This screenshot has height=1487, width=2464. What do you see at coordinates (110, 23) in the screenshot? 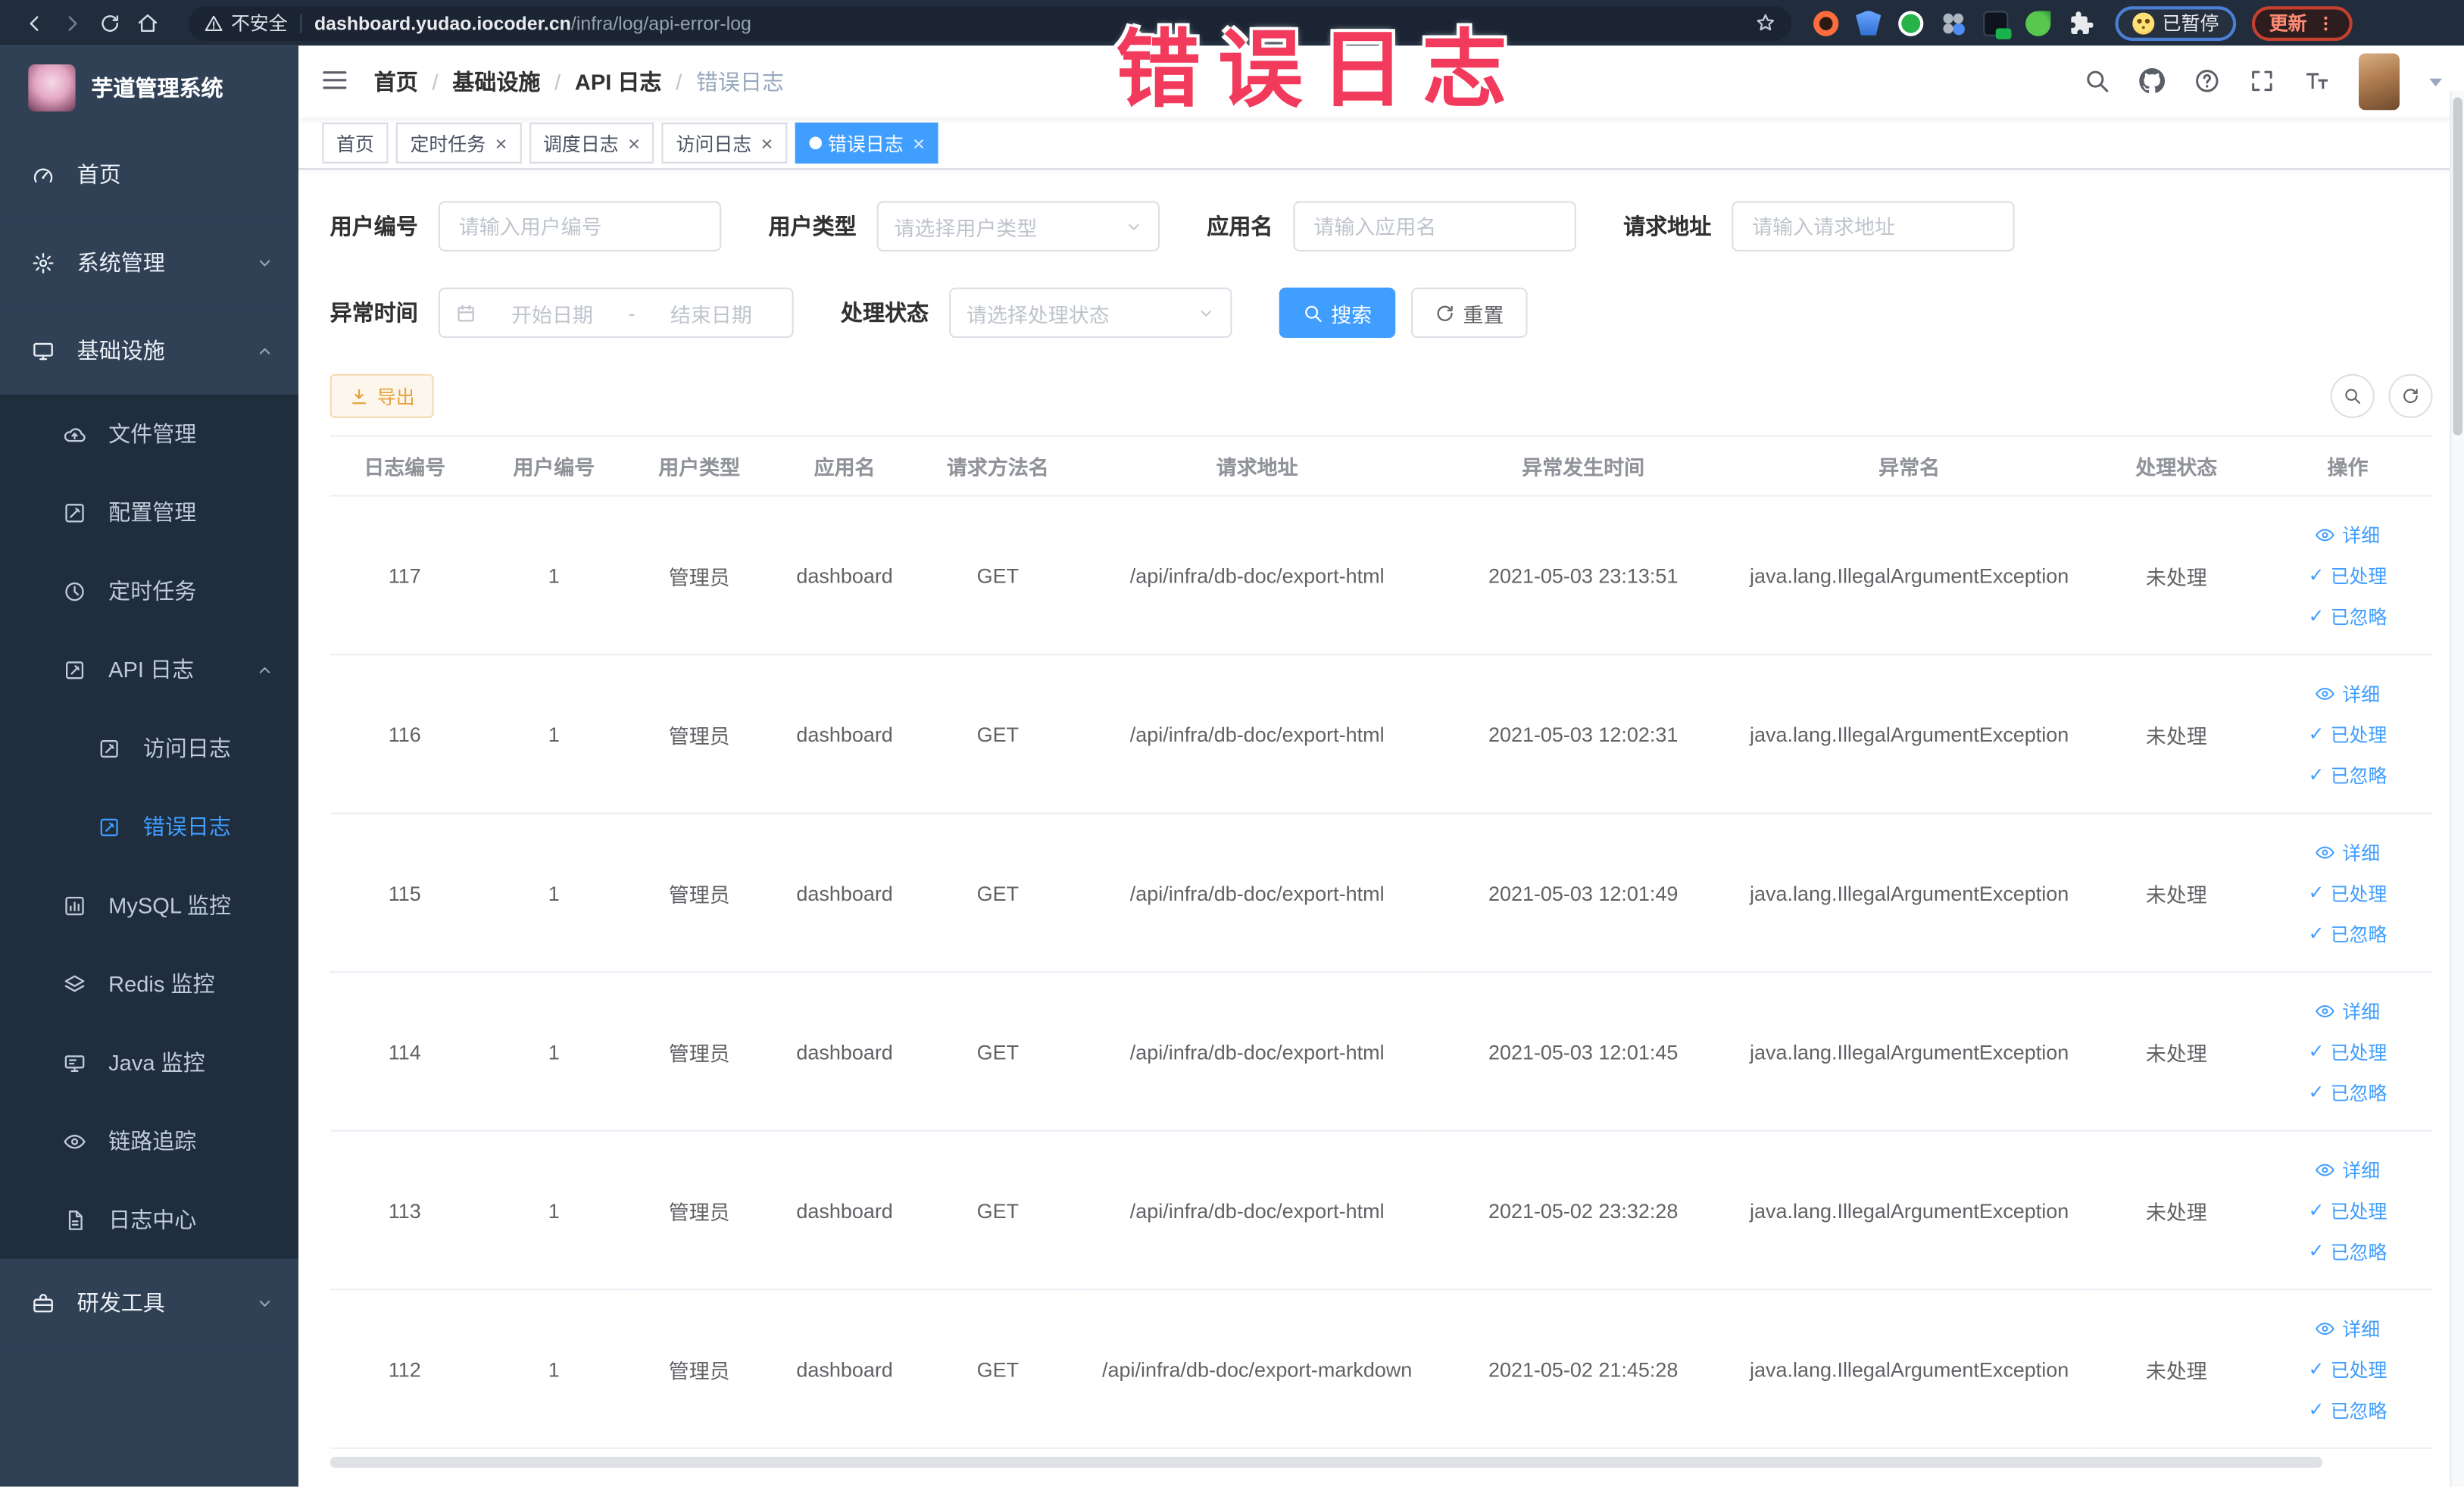
I see `reload-icon` at bounding box center [110, 23].